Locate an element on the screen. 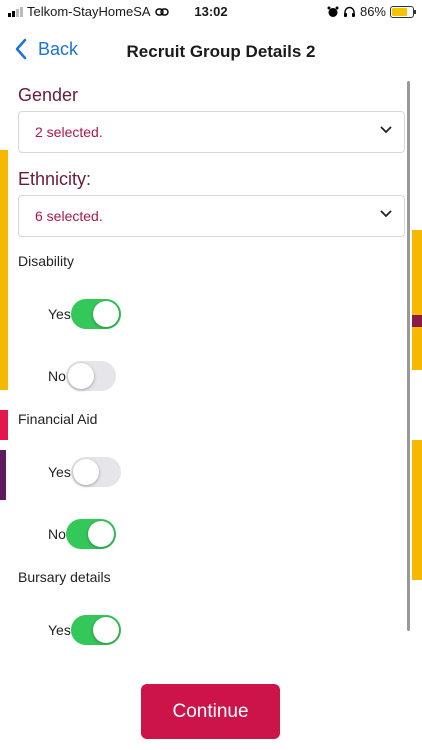 The height and width of the screenshot is (750, 422). financial-aid-no-toggle is located at coordinates (90, 534).